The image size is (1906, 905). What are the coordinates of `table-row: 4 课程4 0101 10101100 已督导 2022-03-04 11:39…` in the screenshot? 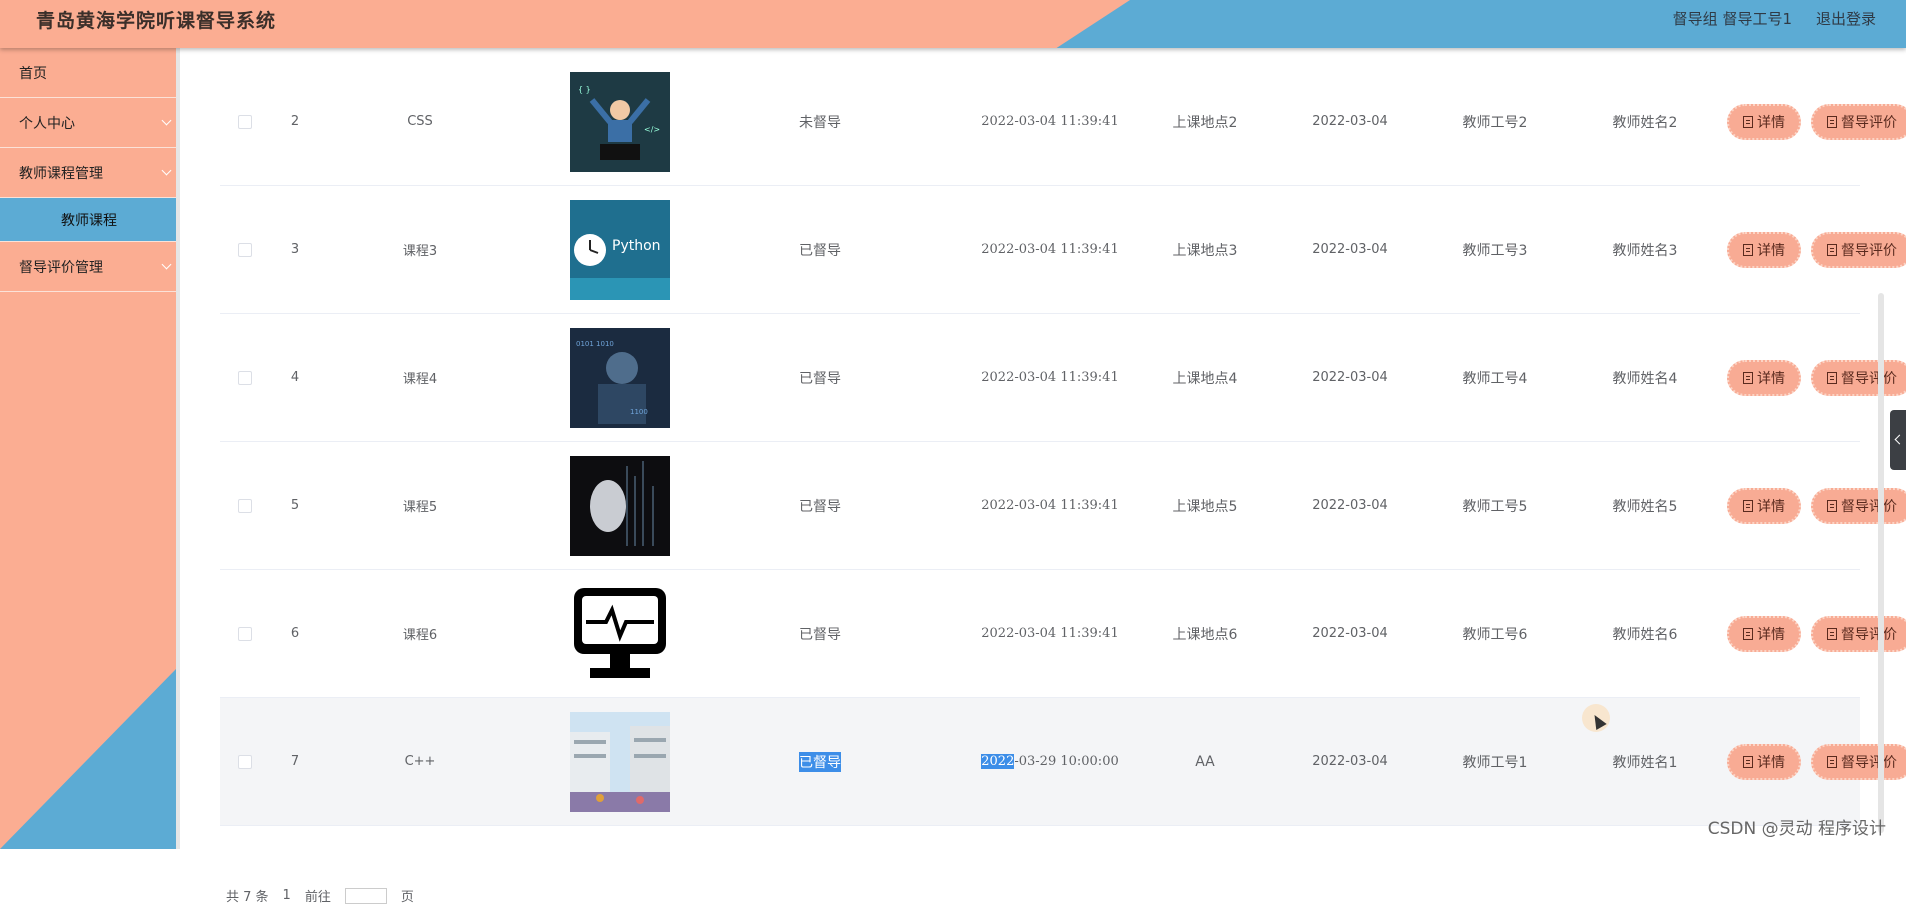 It's located at (1040, 378).